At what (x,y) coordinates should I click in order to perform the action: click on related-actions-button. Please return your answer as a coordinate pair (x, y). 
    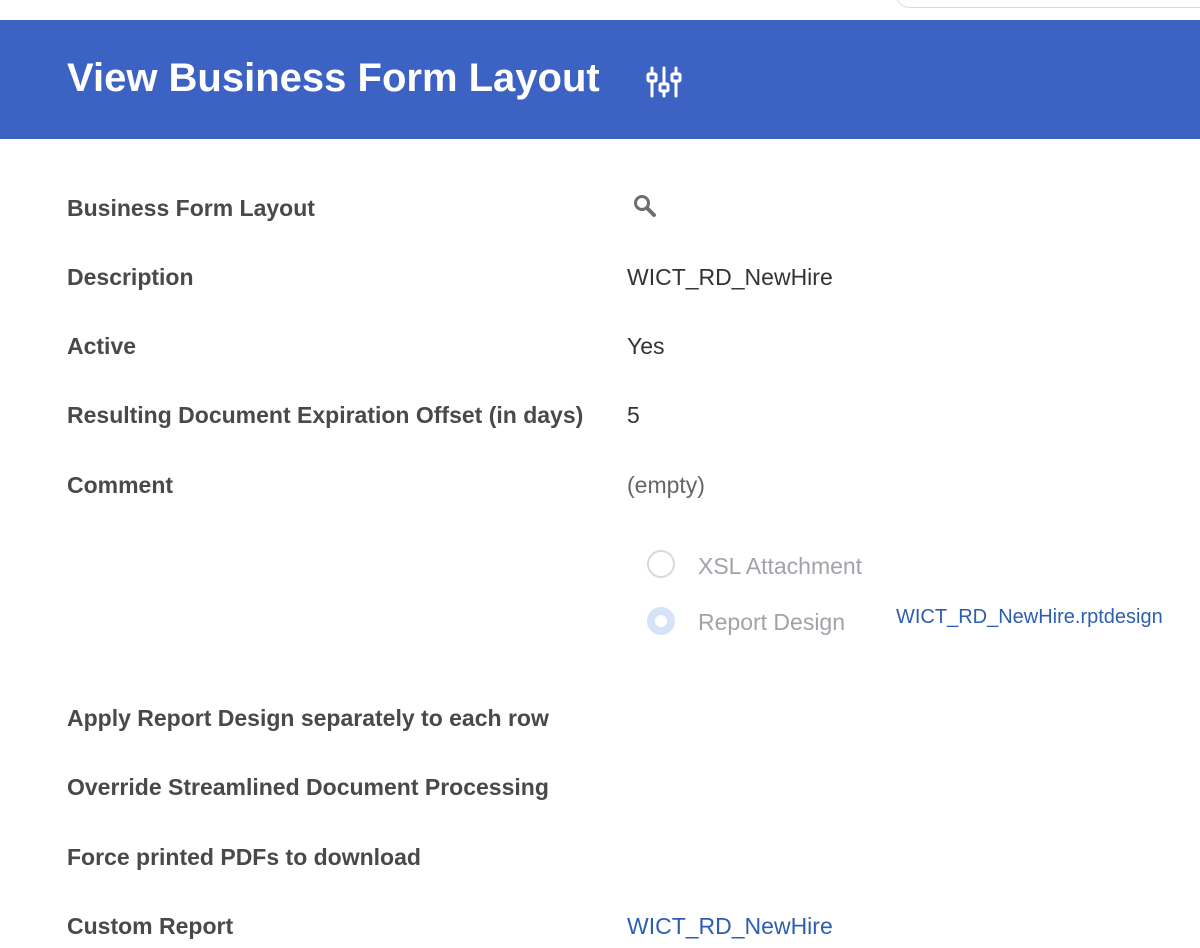
    Looking at the image, I should click on (664, 82).